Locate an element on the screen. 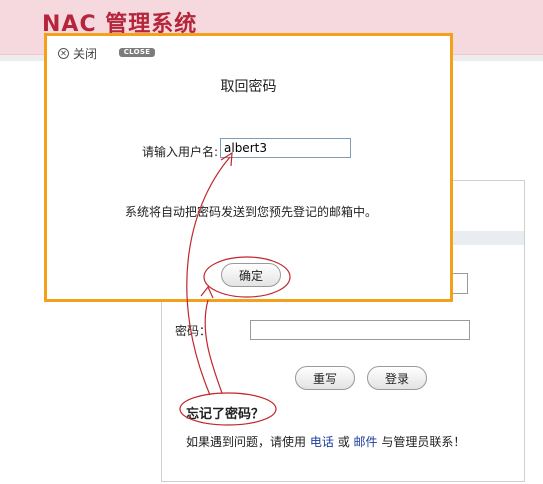  password-field is located at coordinates (360, 330).